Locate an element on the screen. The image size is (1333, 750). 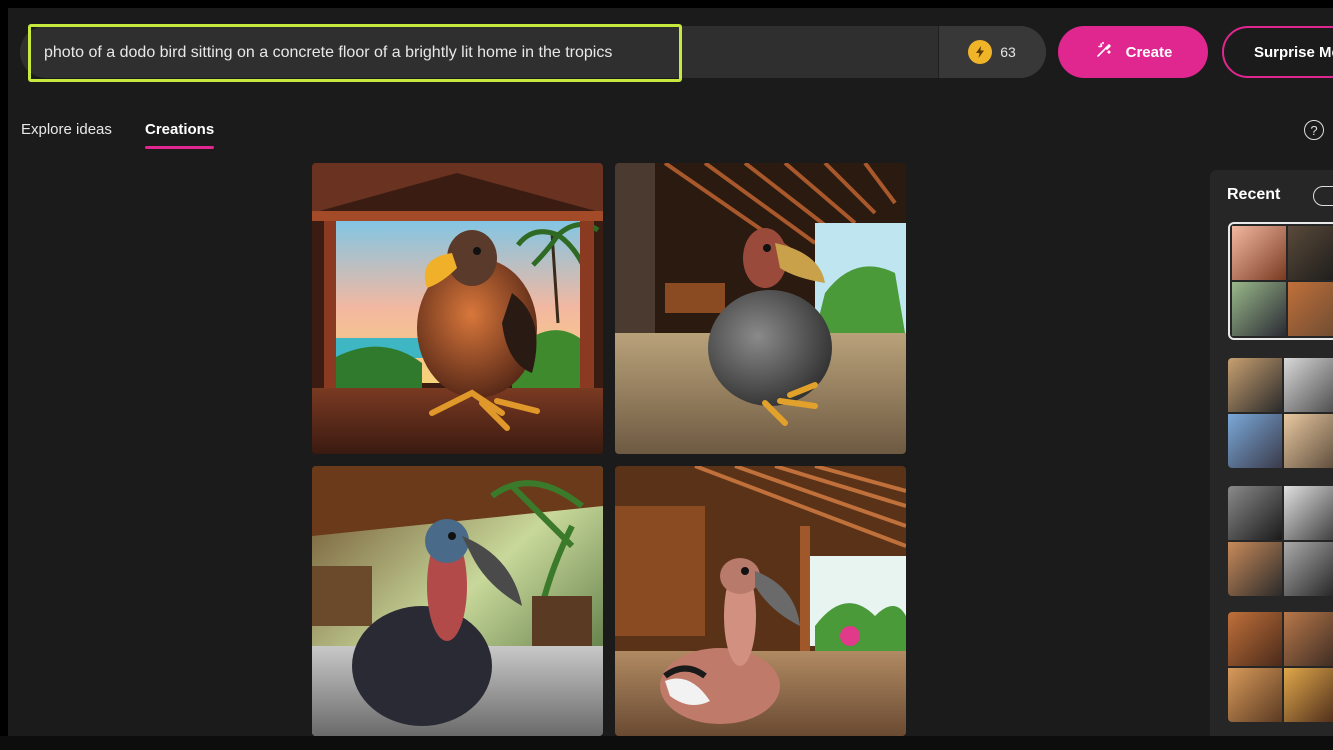
boost-counter: 63 is located at coordinates (992, 52).